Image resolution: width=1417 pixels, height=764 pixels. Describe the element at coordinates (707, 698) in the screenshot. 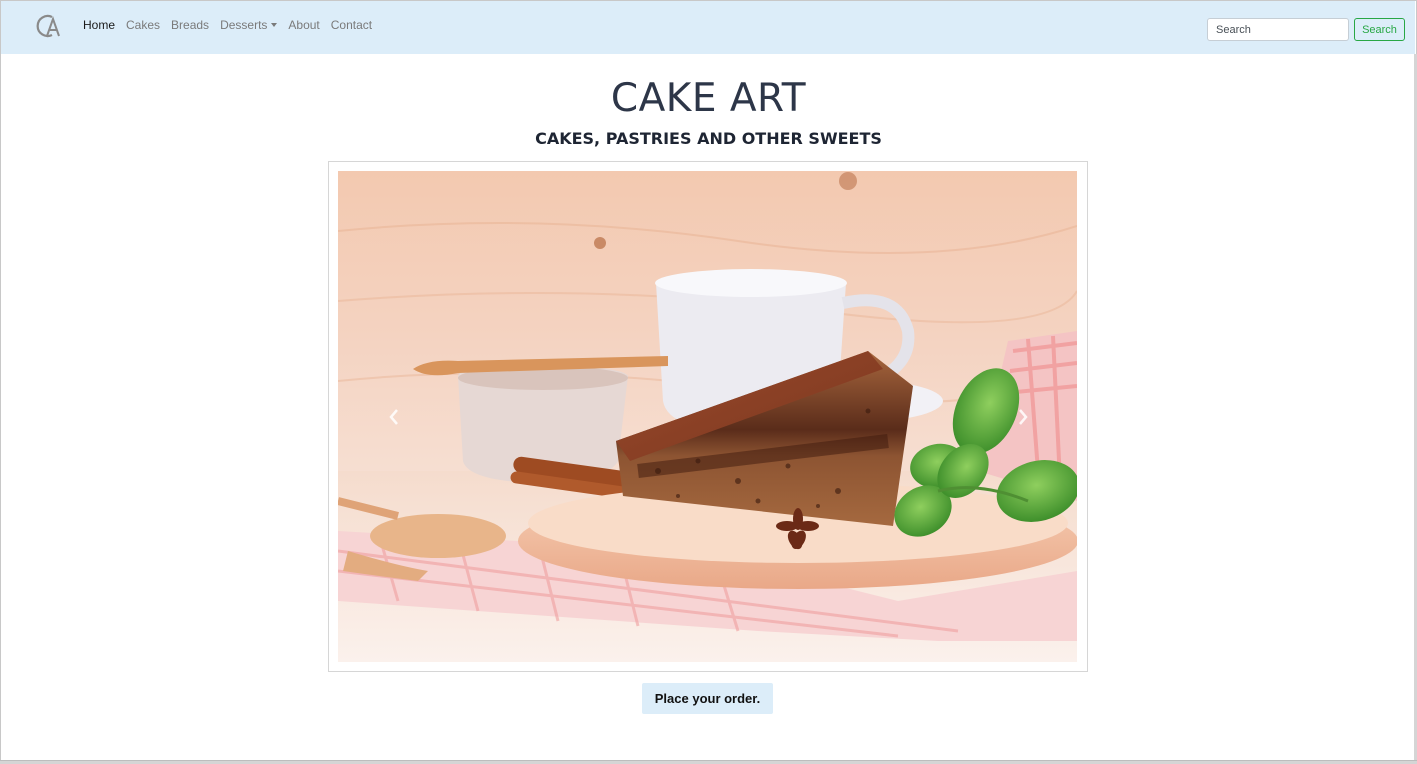

I see `place-order-button: Place your order.` at that location.